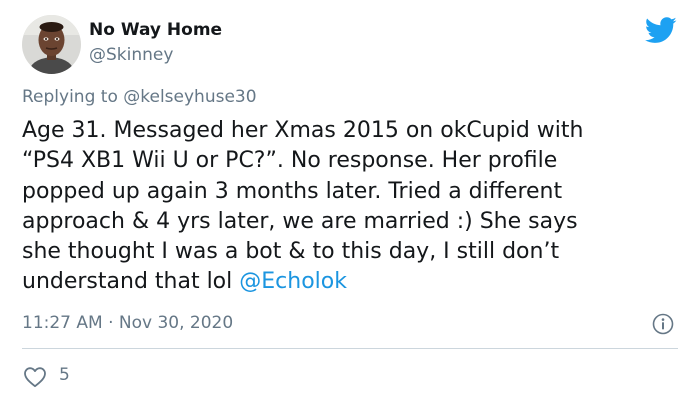  What do you see at coordinates (350, 348) in the screenshot?
I see `divider` at bounding box center [350, 348].